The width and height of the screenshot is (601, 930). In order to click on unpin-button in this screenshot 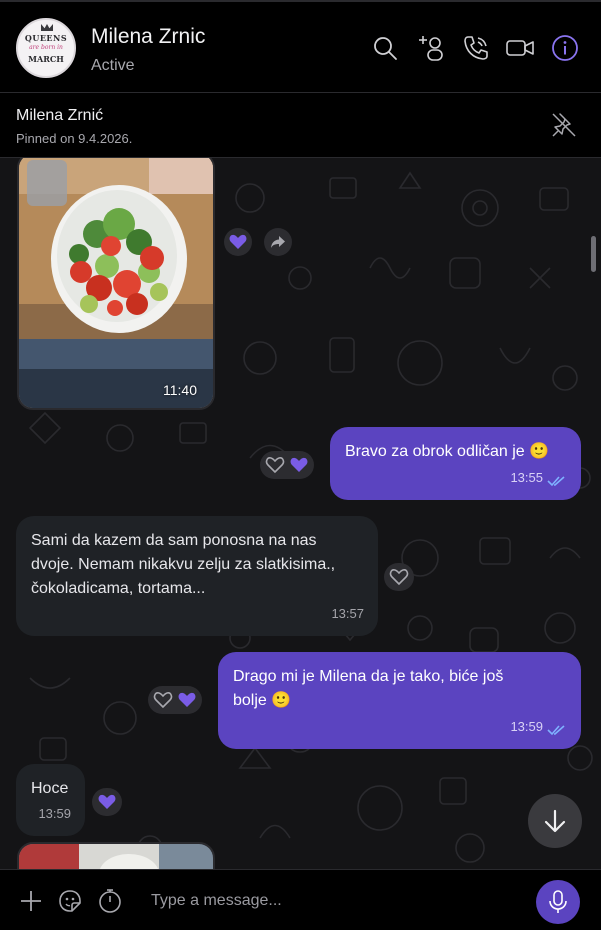, I will do `click(564, 125)`.